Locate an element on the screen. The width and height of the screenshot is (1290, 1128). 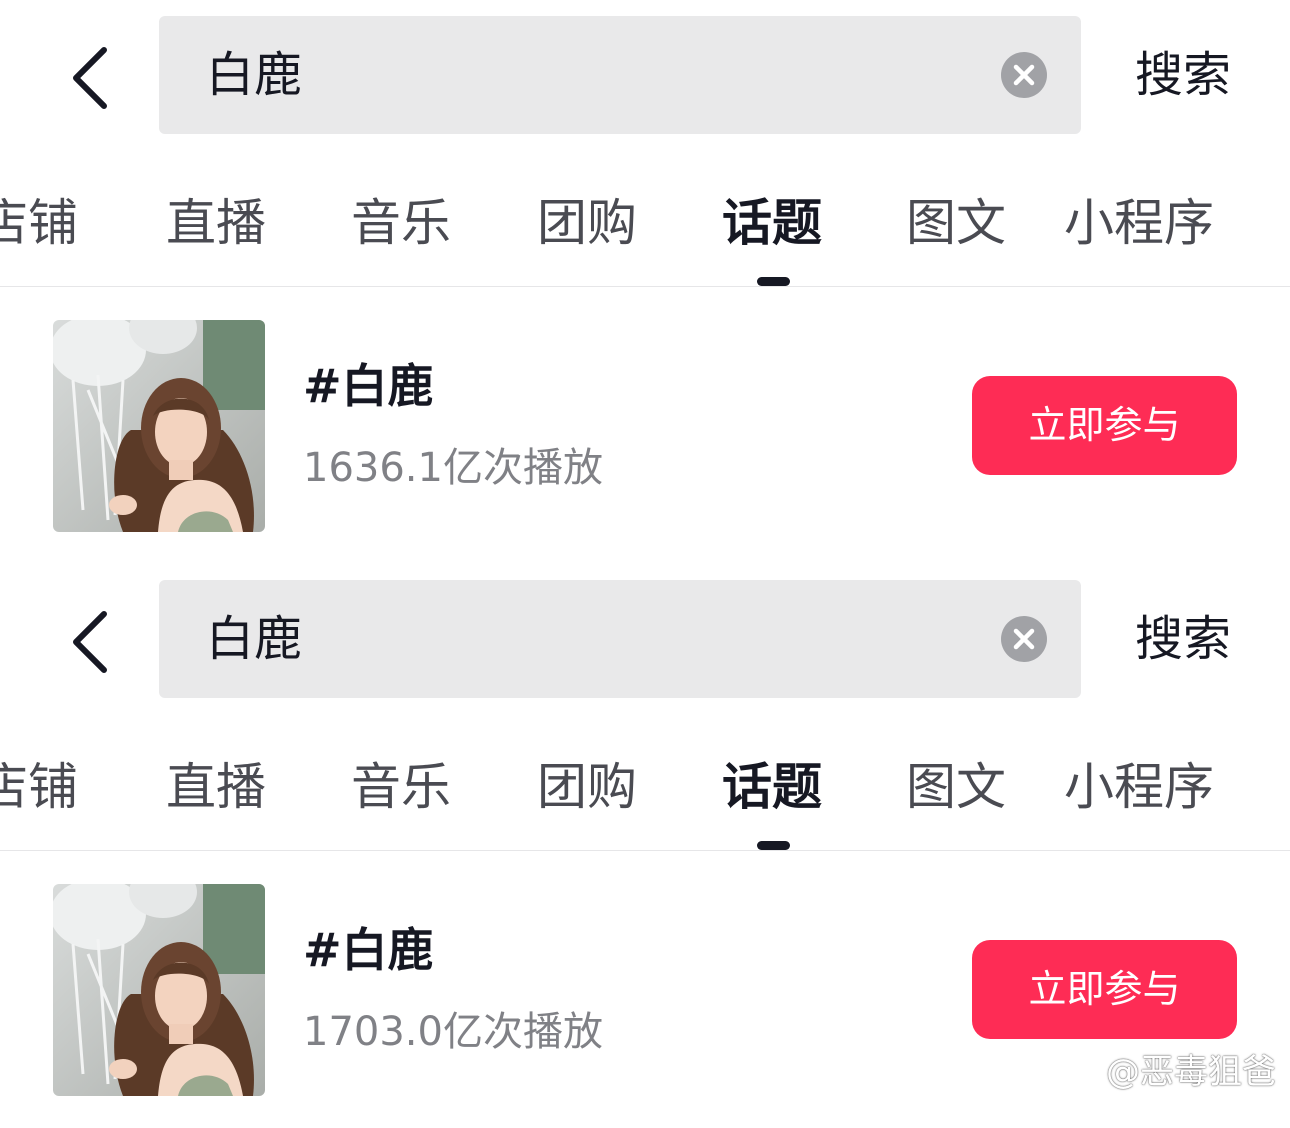
watermark: @恶毒狙爸 is located at coordinates (1166, 1069).